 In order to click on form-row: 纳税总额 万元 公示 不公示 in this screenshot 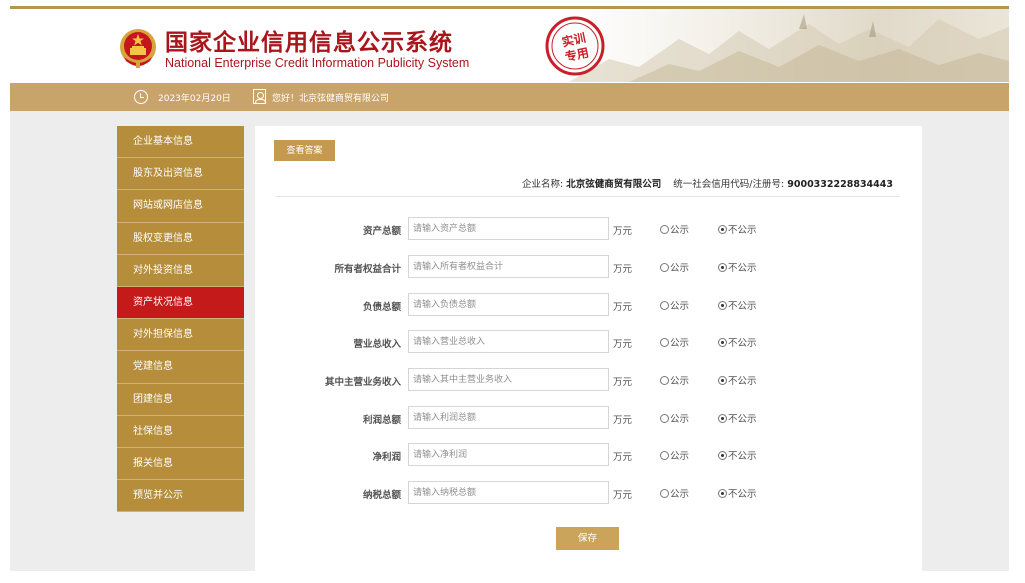, I will do `click(588, 493)`.